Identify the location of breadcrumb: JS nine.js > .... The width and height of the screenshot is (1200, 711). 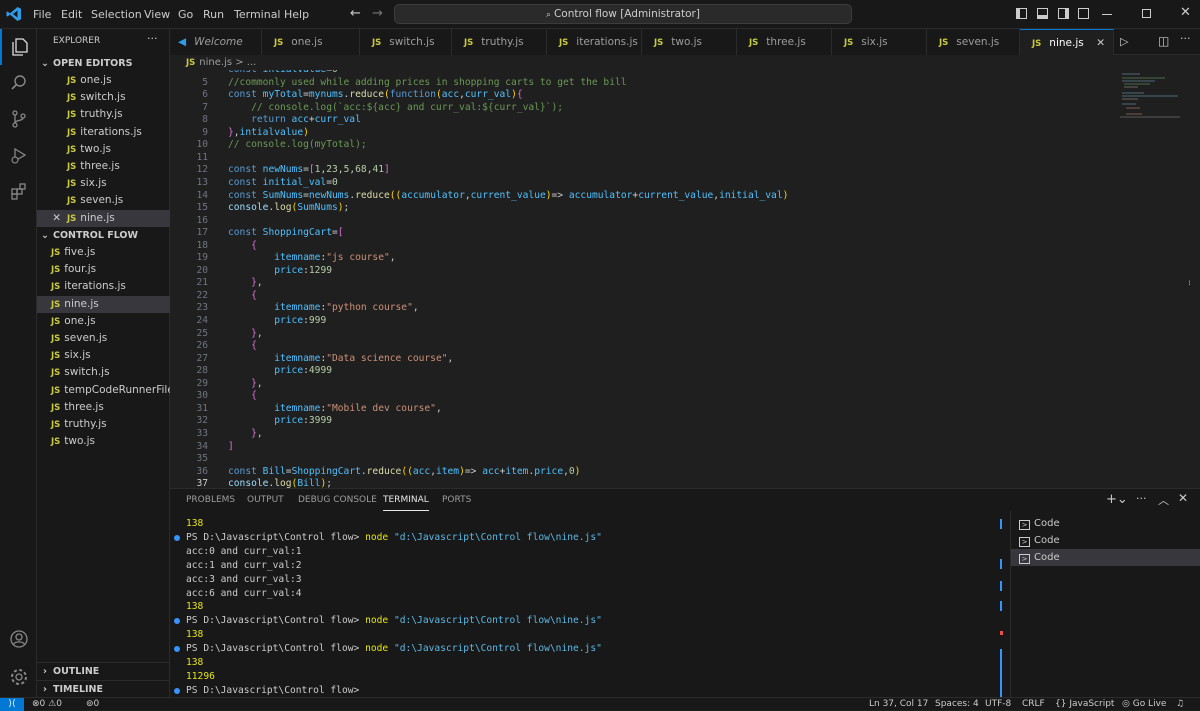
(685, 63).